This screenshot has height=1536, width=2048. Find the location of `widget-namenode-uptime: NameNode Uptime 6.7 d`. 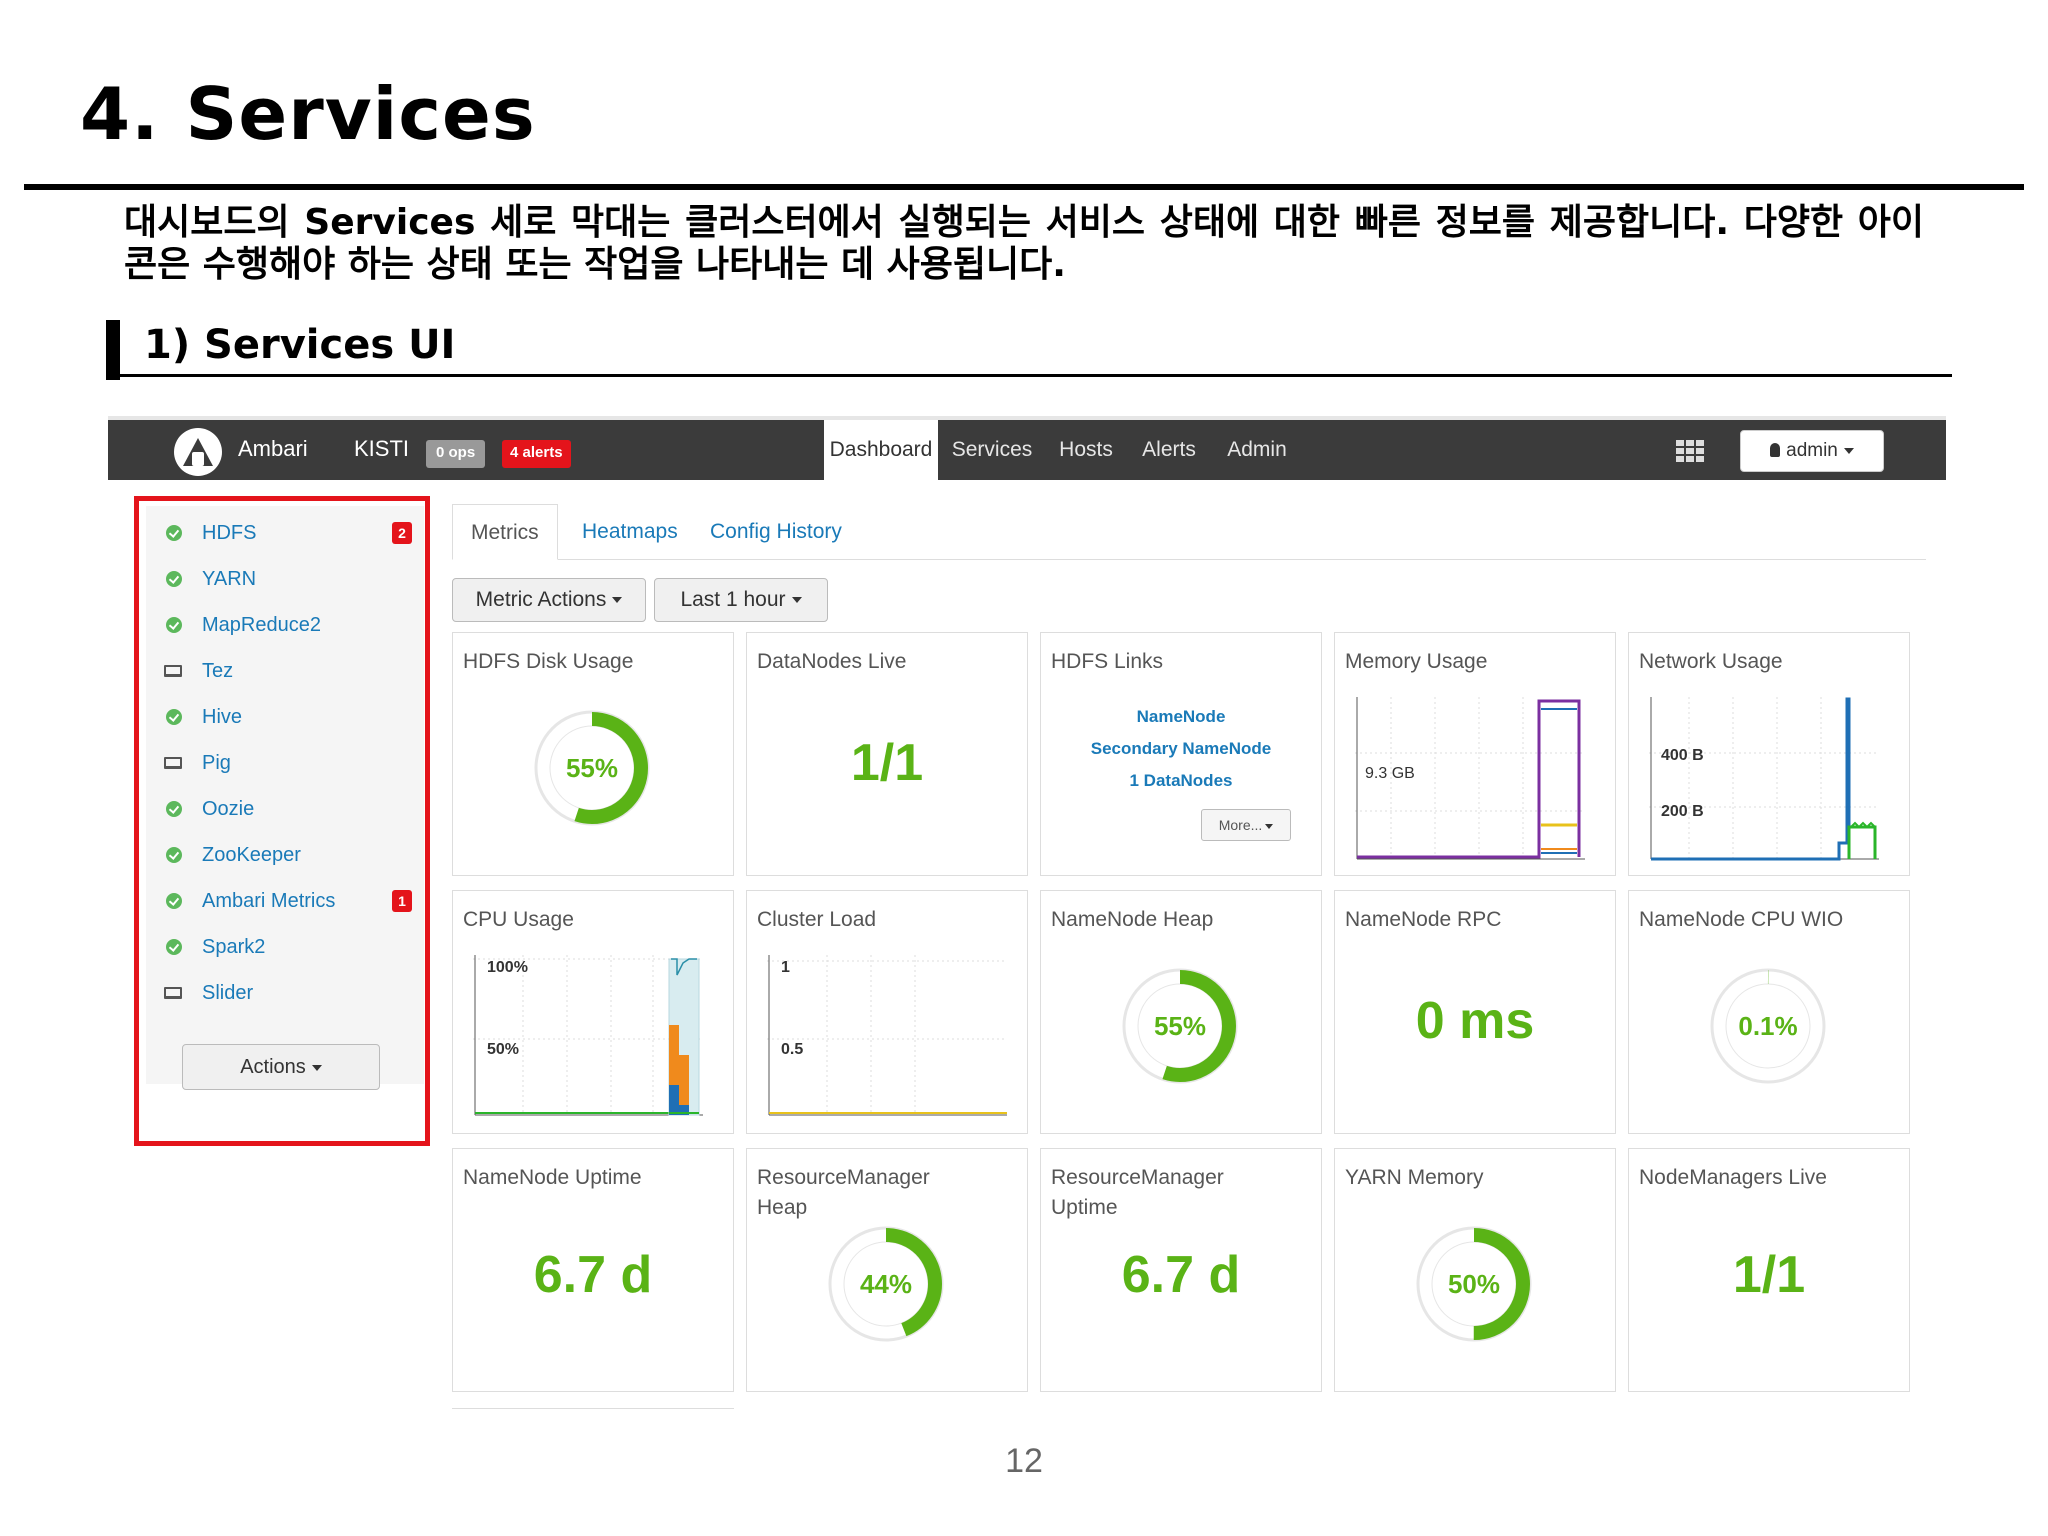

widget-namenode-uptime: NameNode Uptime 6.7 d is located at coordinates (593, 1270).